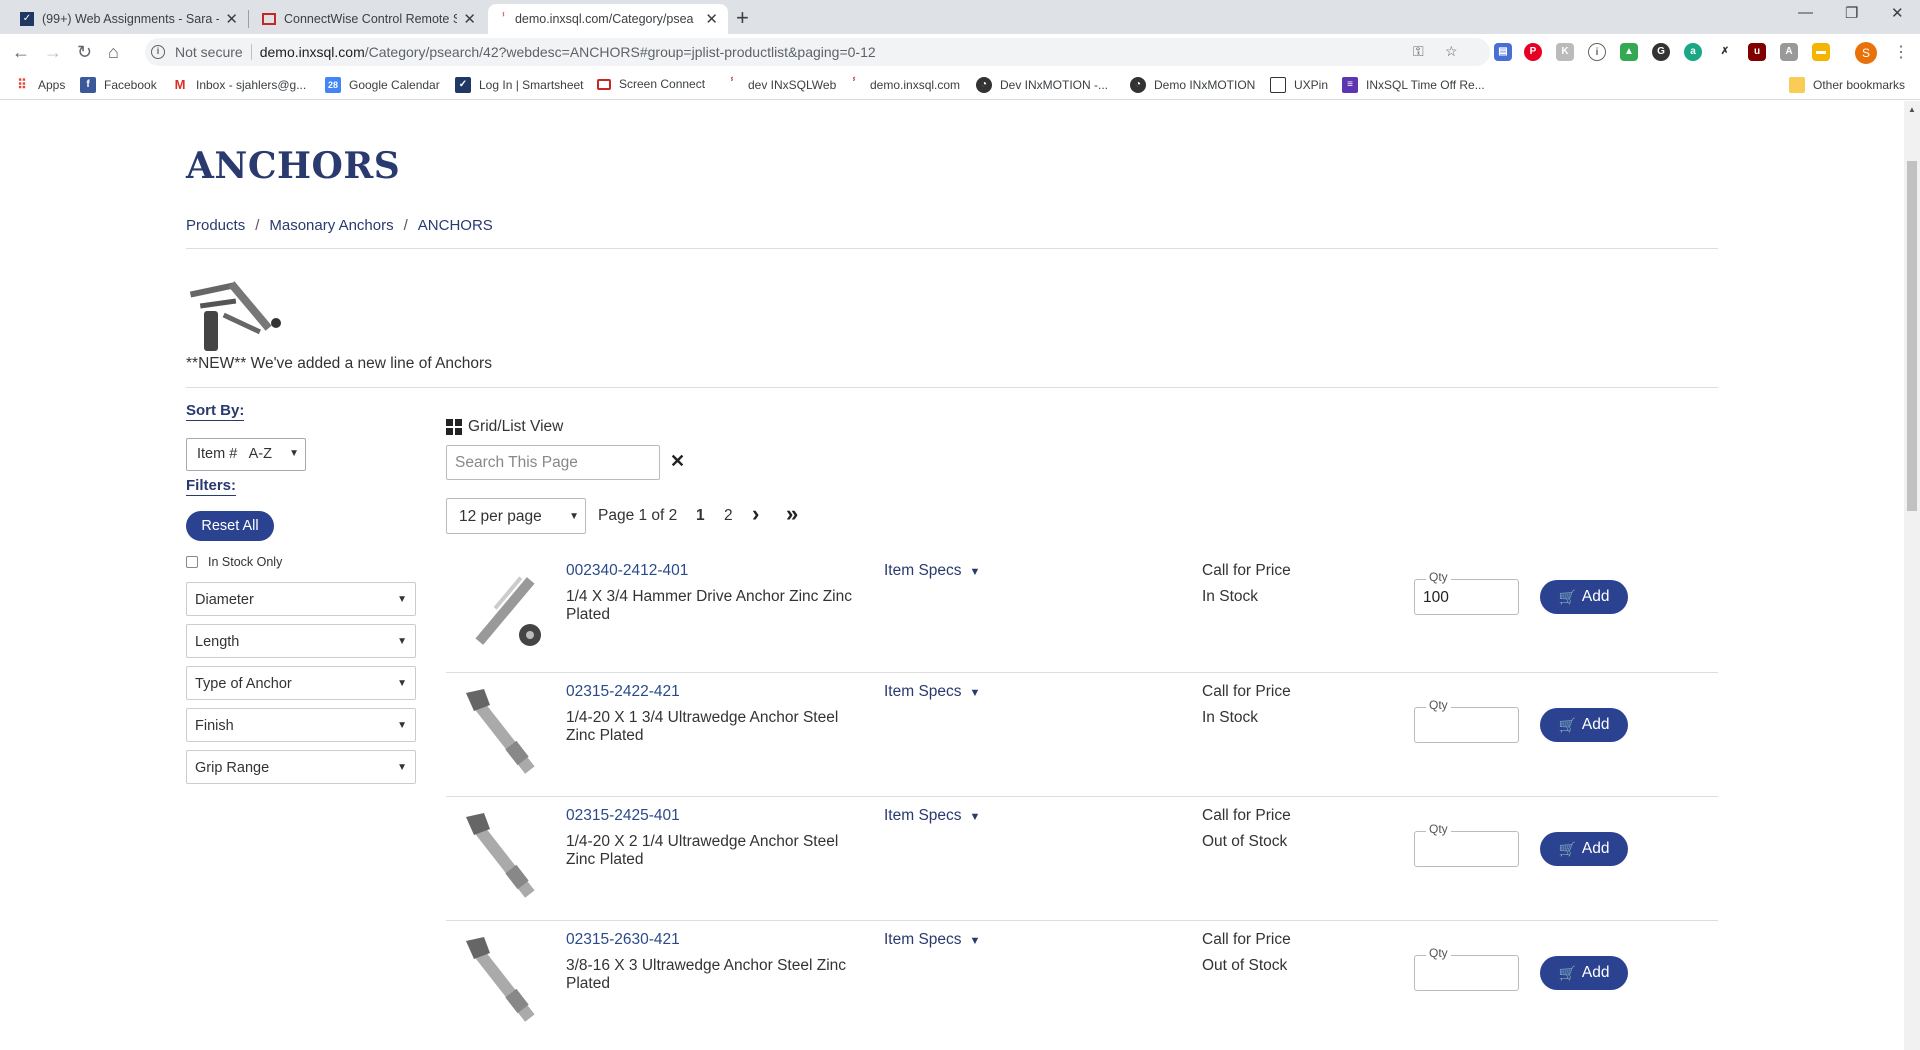 The image size is (1920, 1050). What do you see at coordinates (608, 19) in the screenshot?
I see `tab-demo-inxsql: ⸯ demo.inxsql.com/Category/psea ✕` at bounding box center [608, 19].